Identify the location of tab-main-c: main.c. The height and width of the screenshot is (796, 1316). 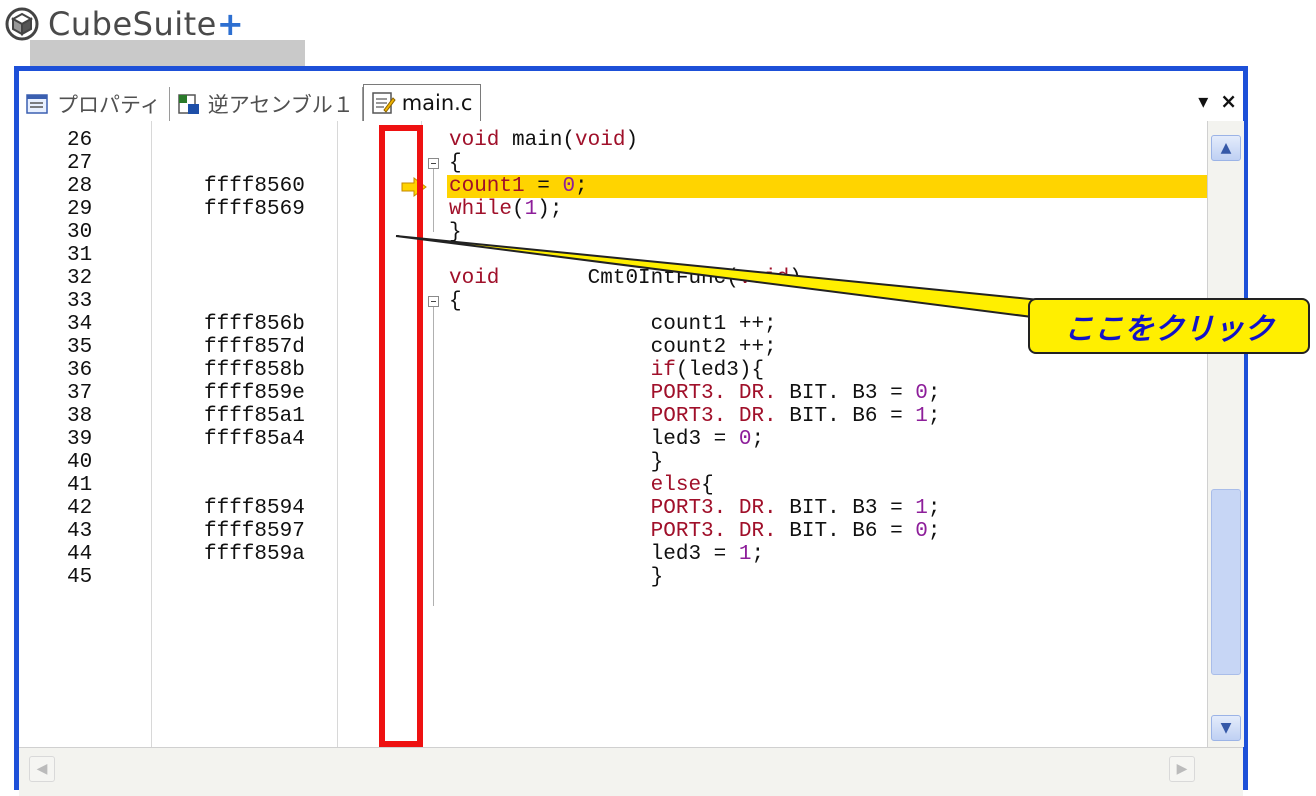
(422, 103).